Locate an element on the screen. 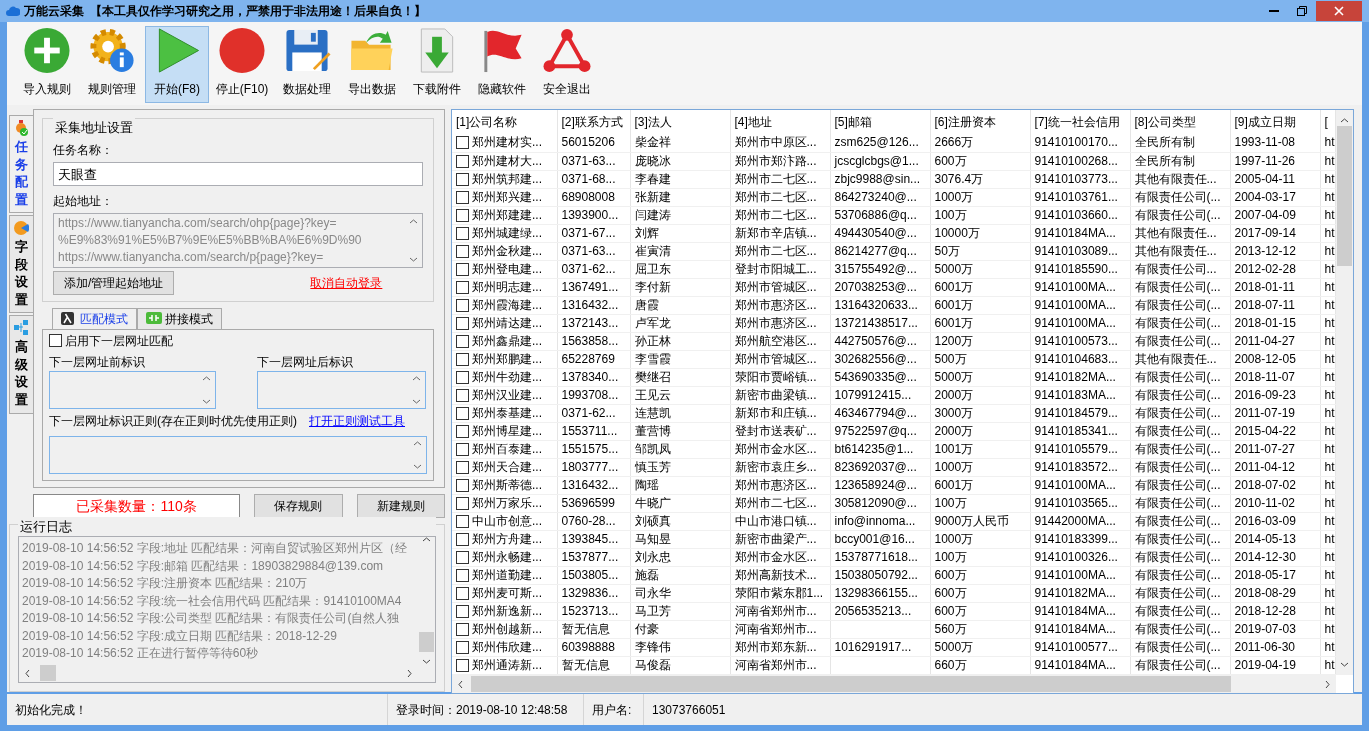 This screenshot has width=1369, height=731. table-cell: 马卫芳 is located at coordinates (680, 611).